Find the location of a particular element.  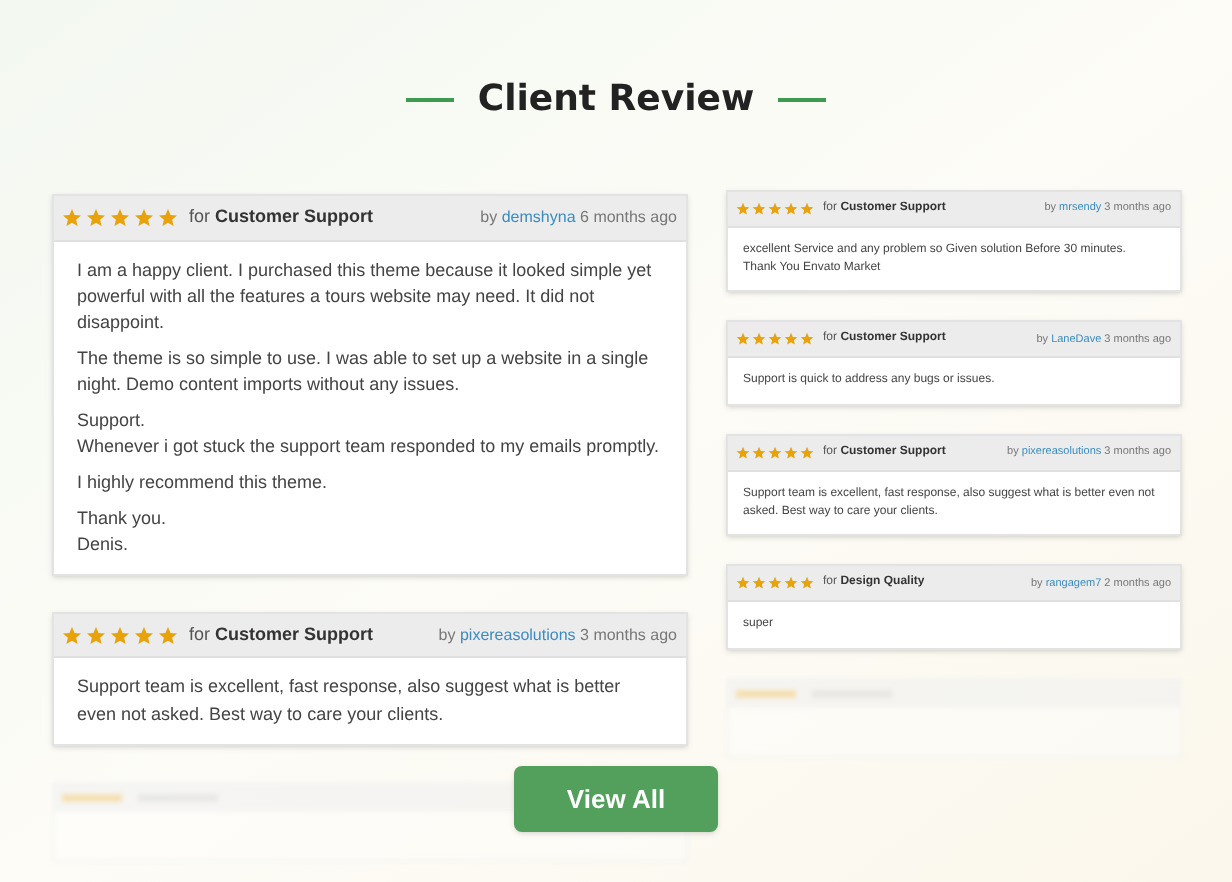

review-text: Support. Whenever i got stuck the support team responded to my emails promptly. is located at coordinates (369, 433).